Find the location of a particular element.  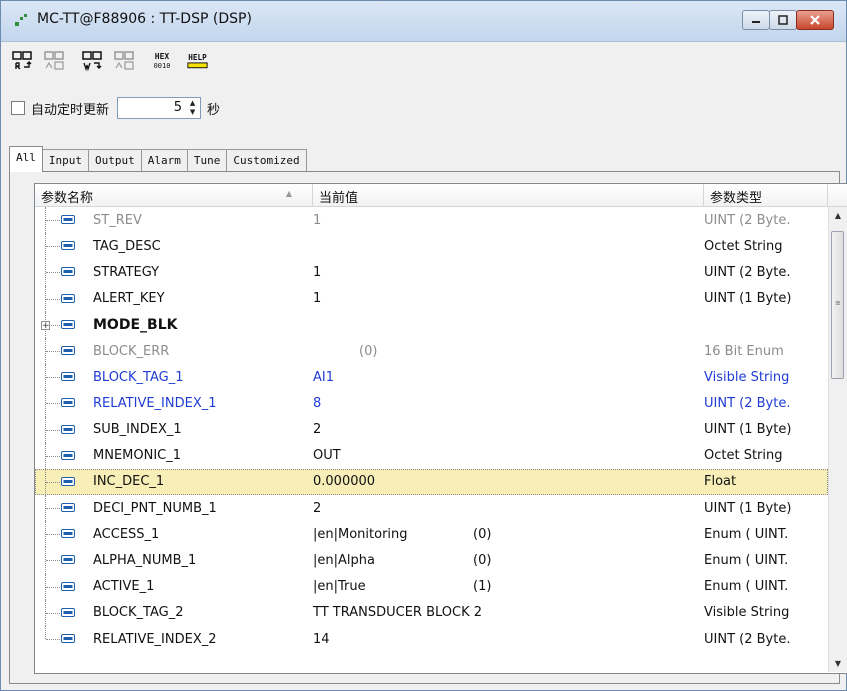

param-name-cell: DECI_PNT_NUMB_1 is located at coordinates (174, 508).